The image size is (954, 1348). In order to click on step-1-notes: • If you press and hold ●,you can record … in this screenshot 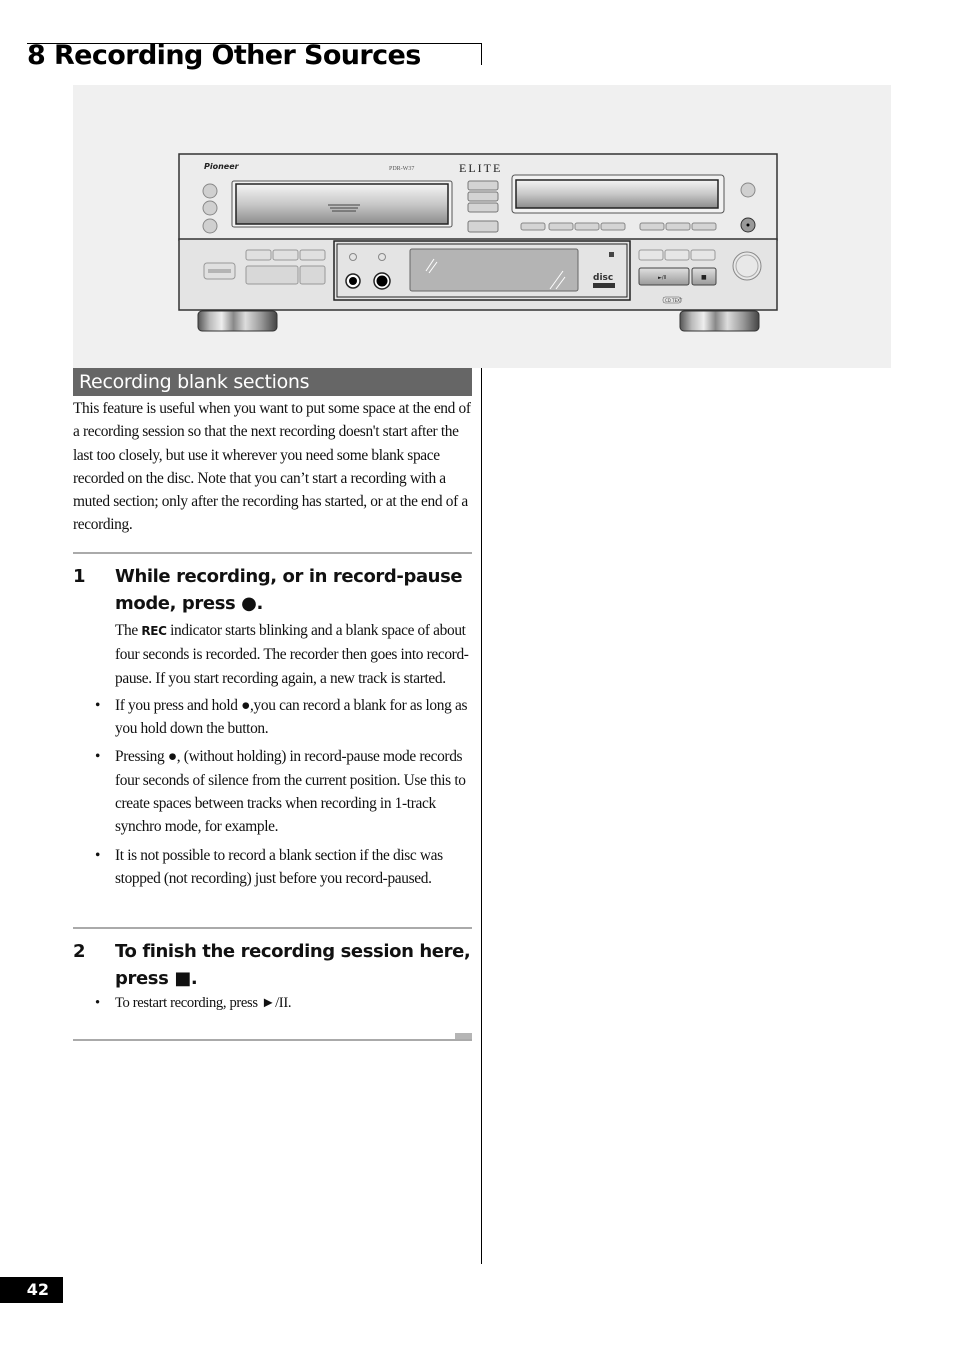, I will do `click(284, 792)`.